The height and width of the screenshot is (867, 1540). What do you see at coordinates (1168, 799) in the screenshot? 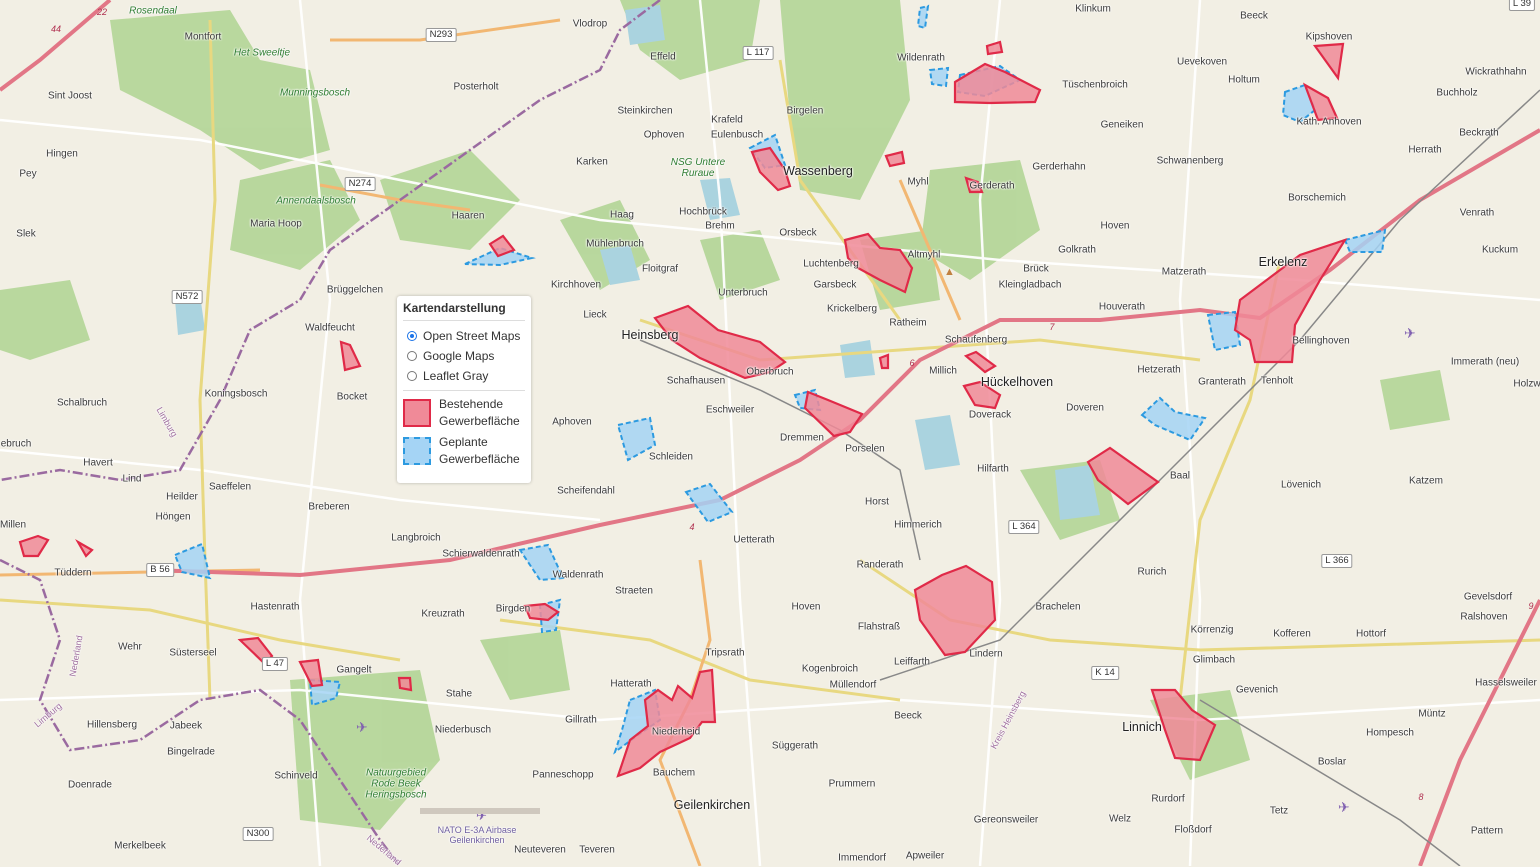
I see `place-label: Rurdorf` at bounding box center [1168, 799].